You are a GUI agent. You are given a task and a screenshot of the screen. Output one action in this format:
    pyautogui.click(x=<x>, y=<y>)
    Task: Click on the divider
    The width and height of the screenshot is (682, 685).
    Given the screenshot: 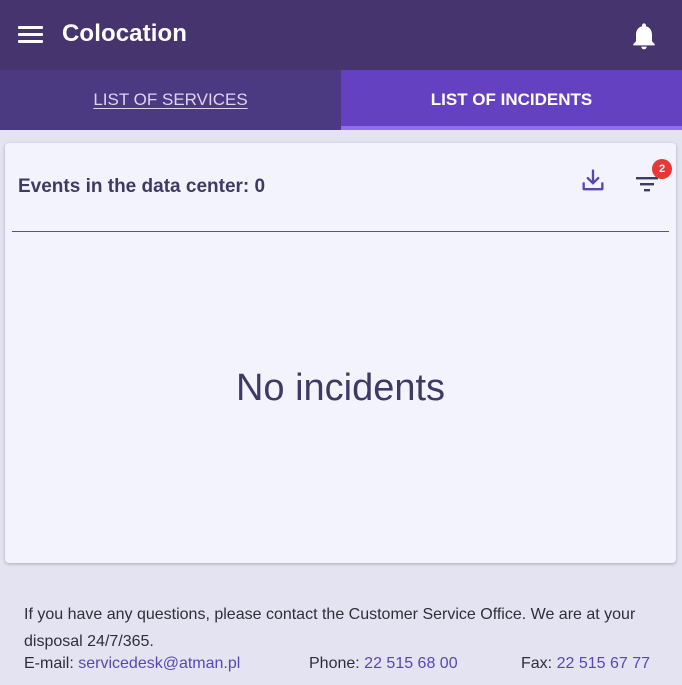 What is the action you would take?
    pyautogui.click(x=340, y=231)
    